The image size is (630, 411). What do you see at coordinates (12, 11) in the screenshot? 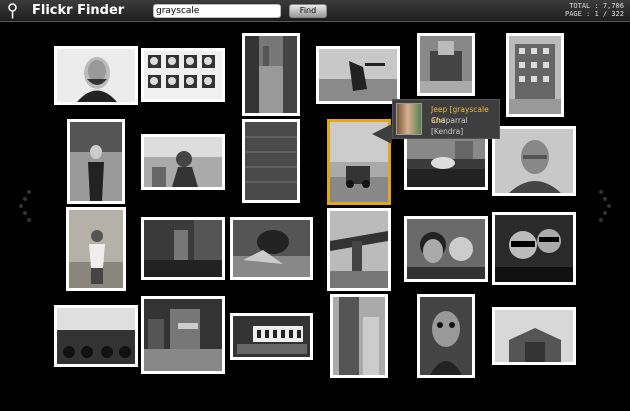
I see `keyhole-icon` at bounding box center [12, 11].